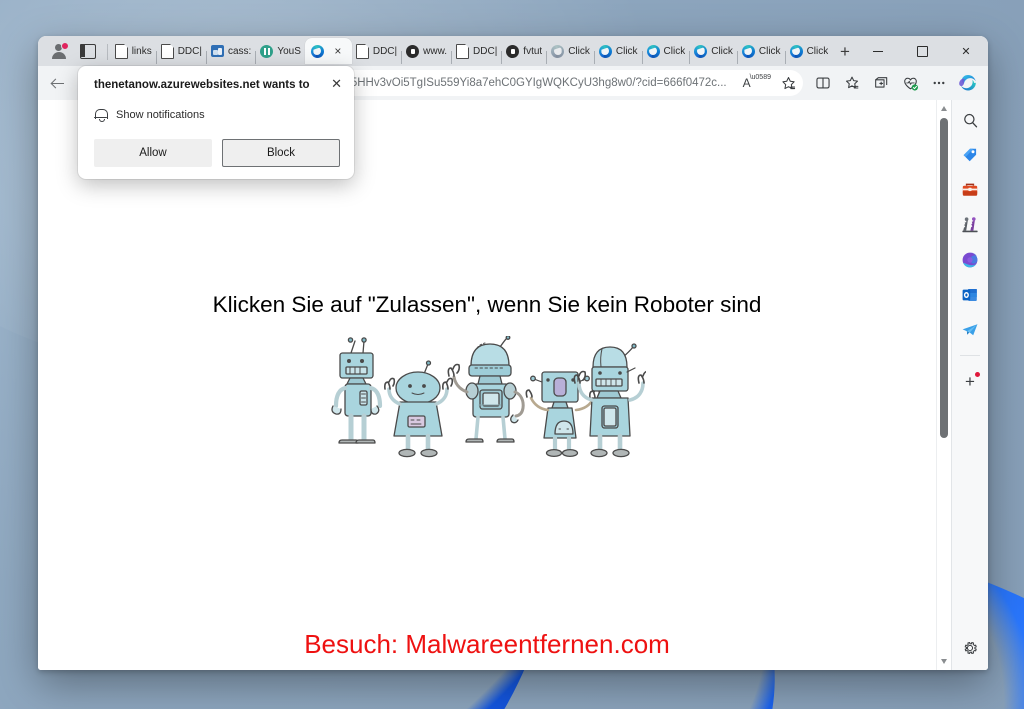 The image size is (1024, 709). I want to click on browser-tab: cass:, so click(231, 51).